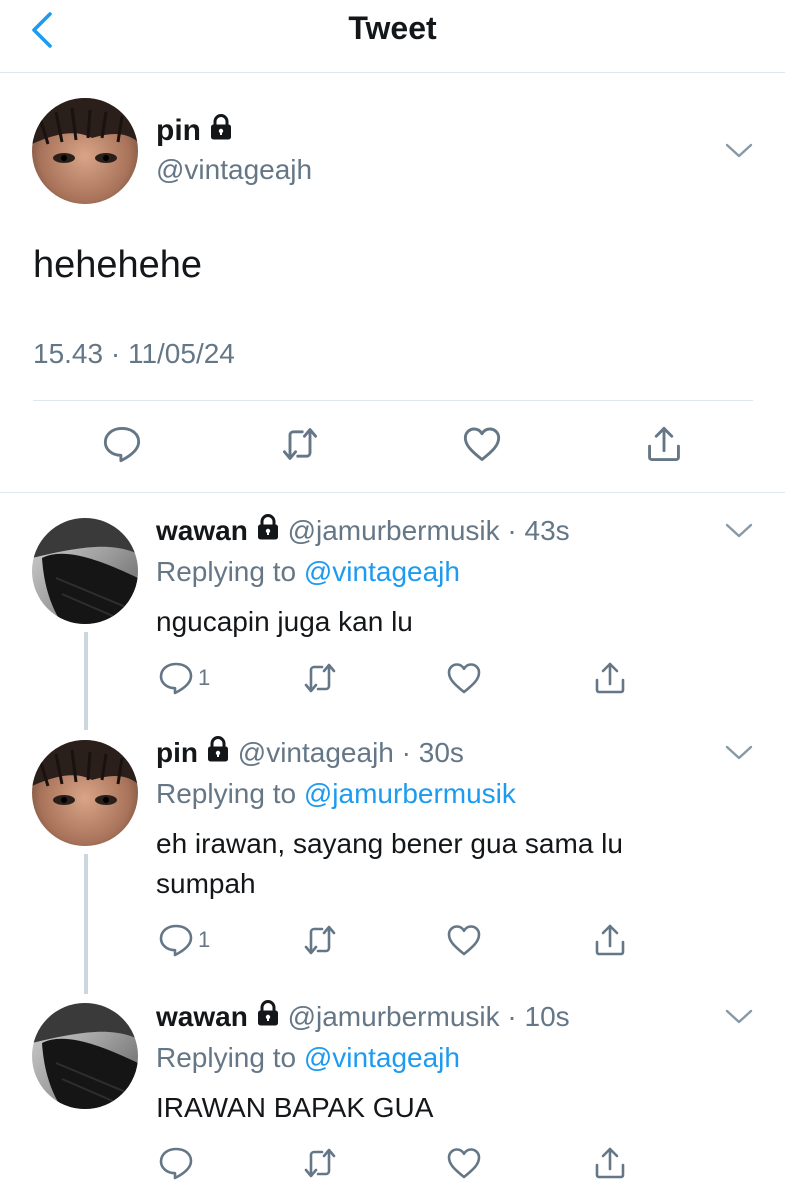 This screenshot has width=785, height=1200. What do you see at coordinates (178, 130) in the screenshot?
I see `author-name-text: pin` at bounding box center [178, 130].